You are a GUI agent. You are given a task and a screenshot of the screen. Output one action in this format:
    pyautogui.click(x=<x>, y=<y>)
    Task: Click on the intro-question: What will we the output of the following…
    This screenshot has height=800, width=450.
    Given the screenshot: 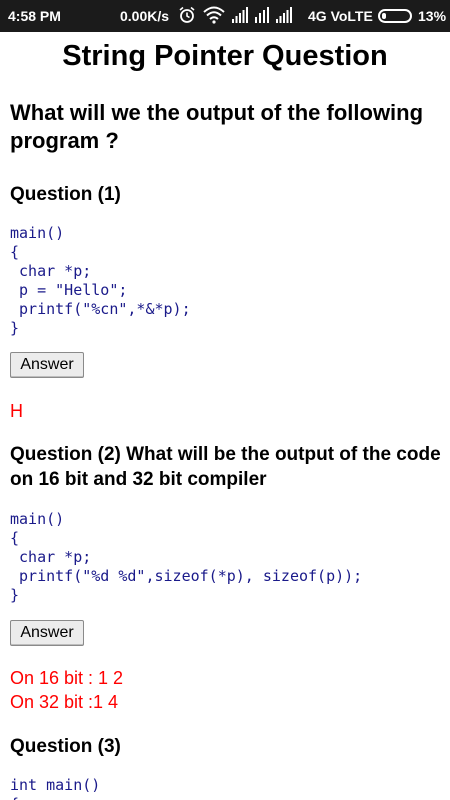 What is the action you would take?
    pyautogui.click(x=217, y=126)
    